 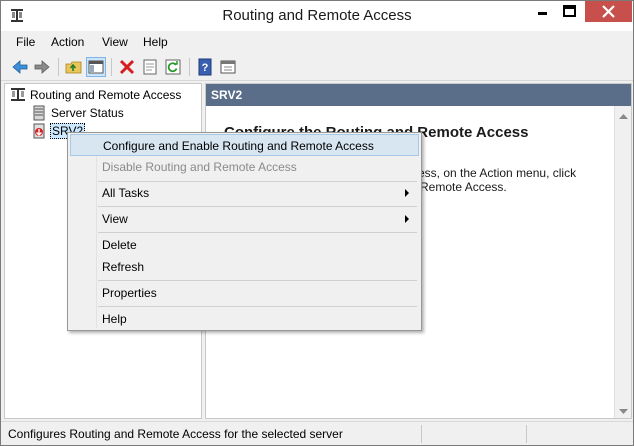 I want to click on menu-item-label: Properties, so click(x=129, y=293).